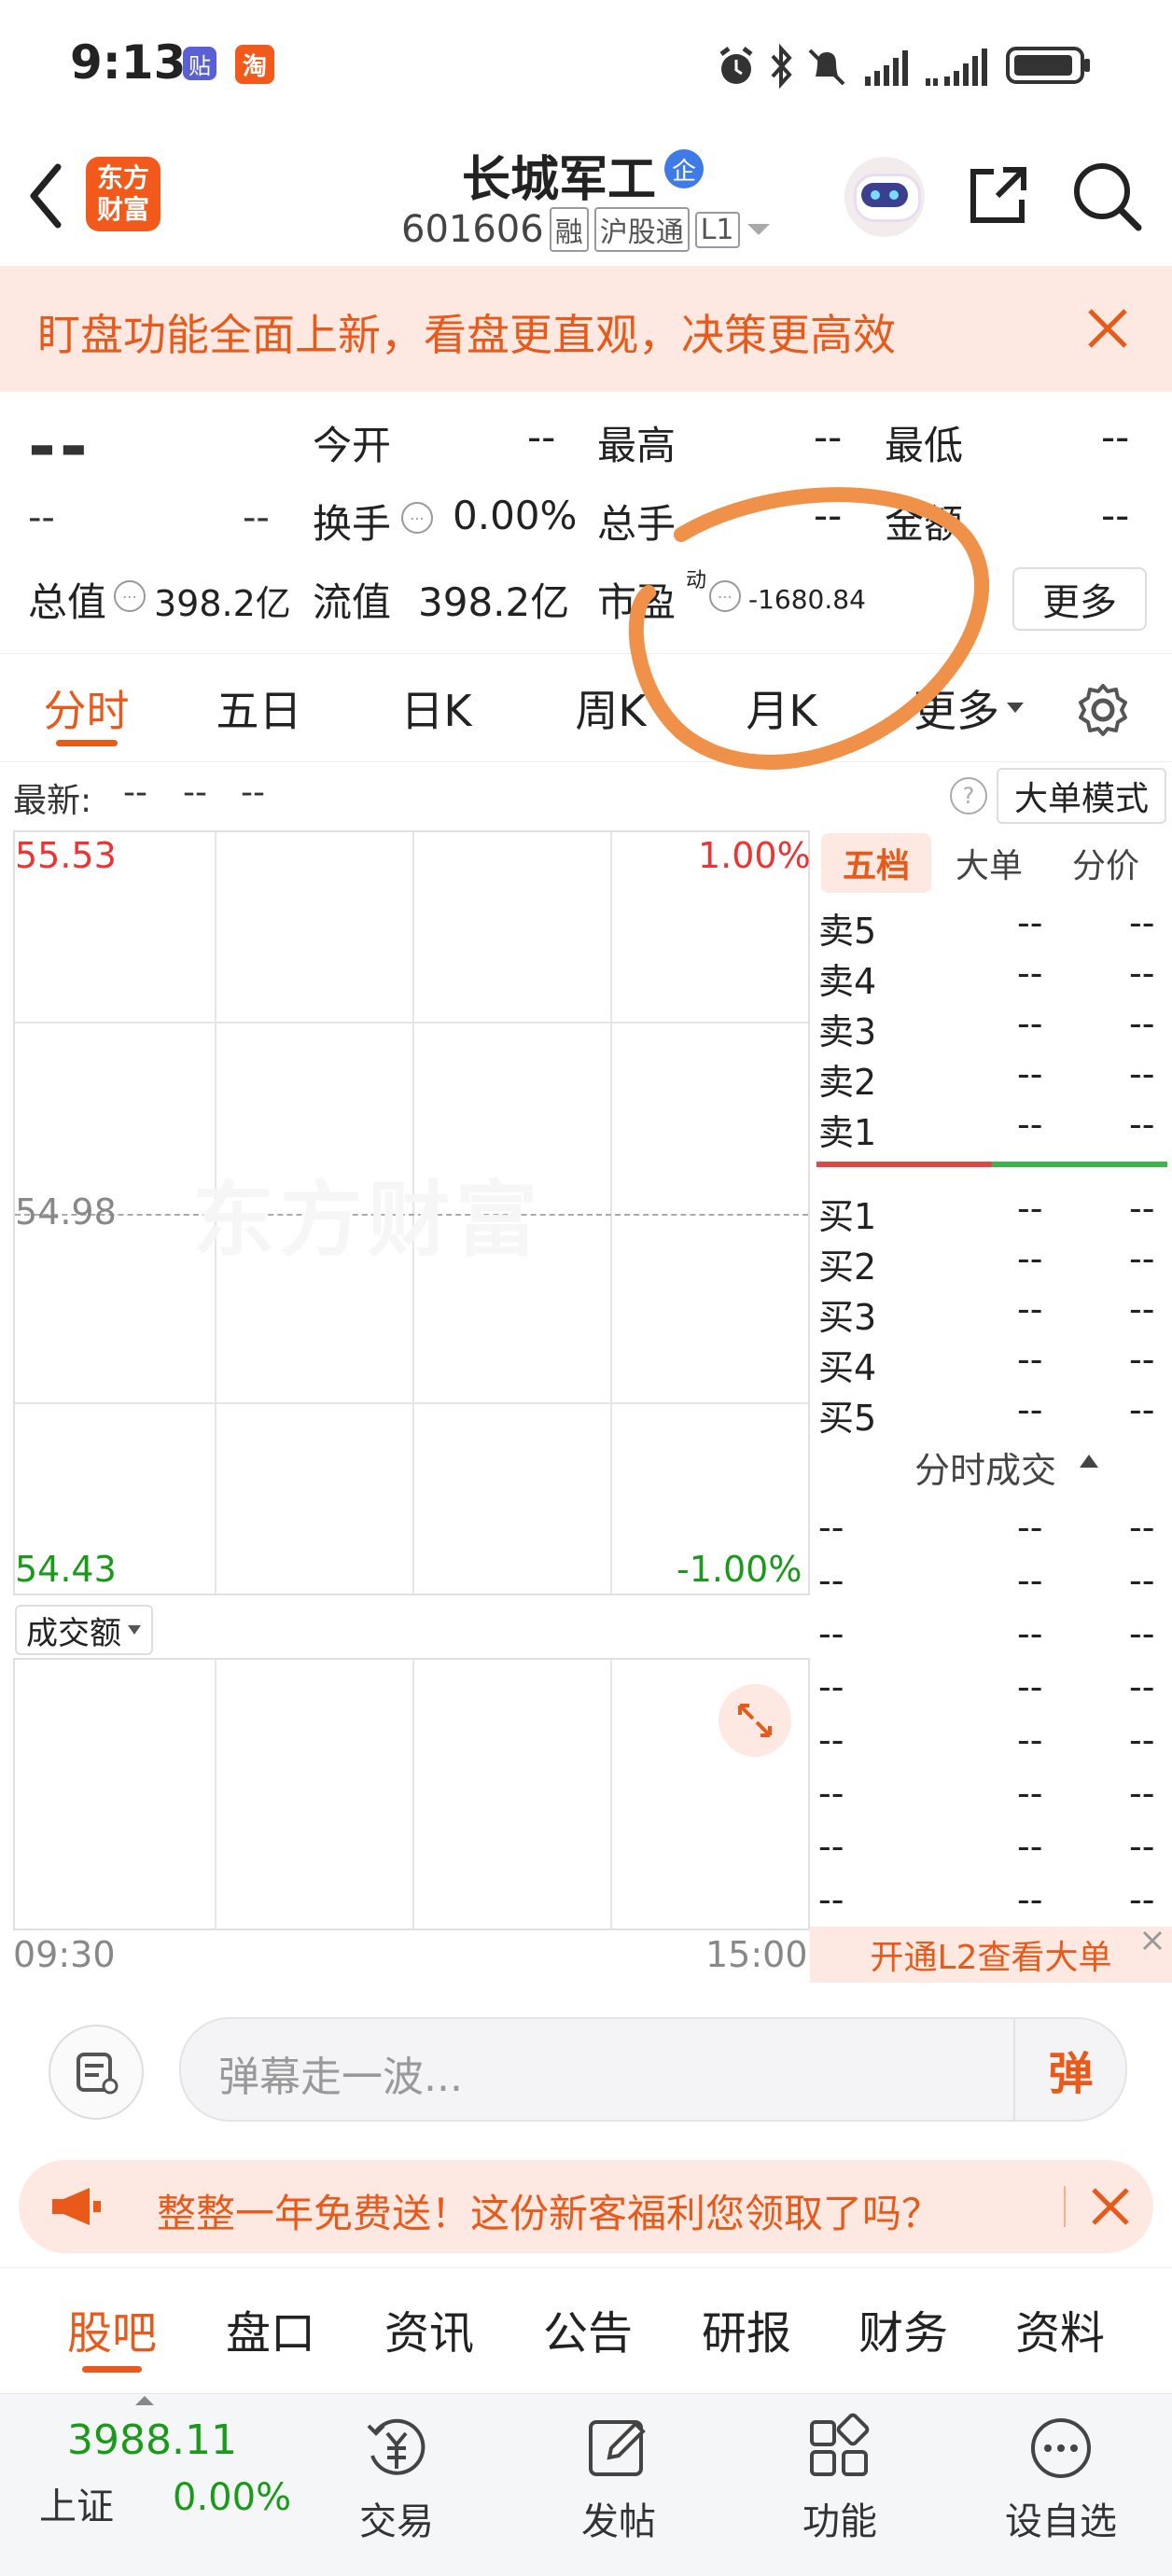 This screenshot has width=1172, height=2576. I want to click on active-tab-indicator, so click(112, 2369).